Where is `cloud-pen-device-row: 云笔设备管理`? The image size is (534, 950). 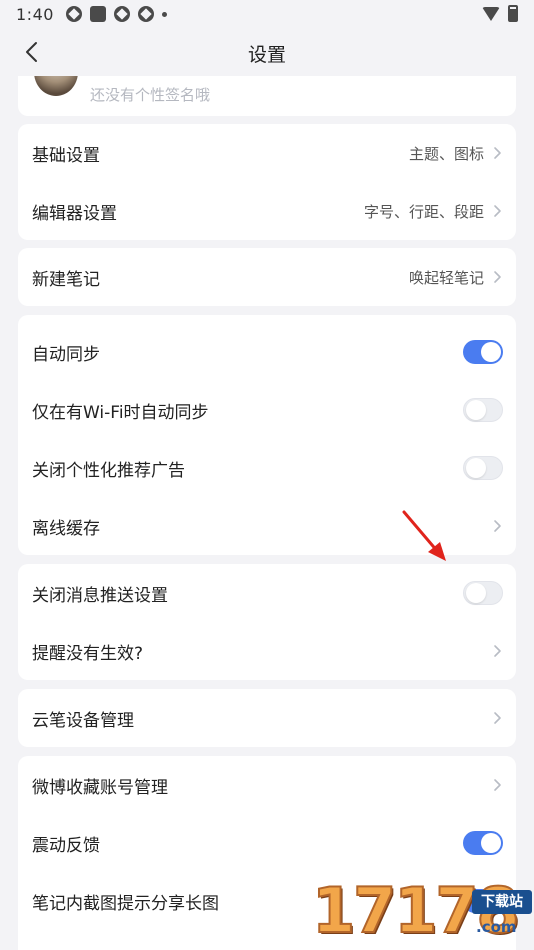
cloud-pen-device-row: 云笔设备管理 is located at coordinates (267, 718).